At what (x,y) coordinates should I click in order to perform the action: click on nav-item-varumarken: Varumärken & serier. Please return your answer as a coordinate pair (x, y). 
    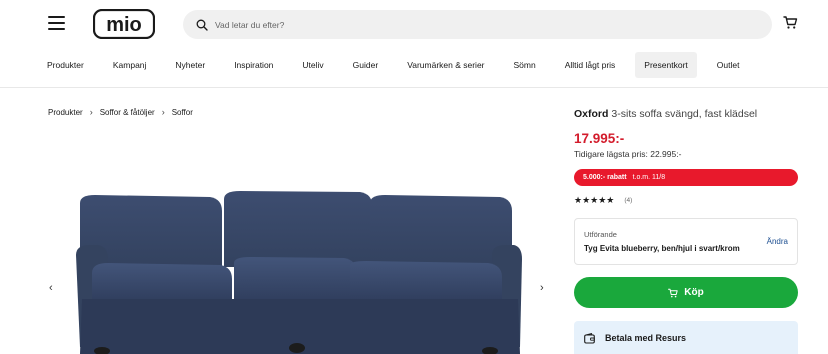
    Looking at the image, I should click on (445, 65).